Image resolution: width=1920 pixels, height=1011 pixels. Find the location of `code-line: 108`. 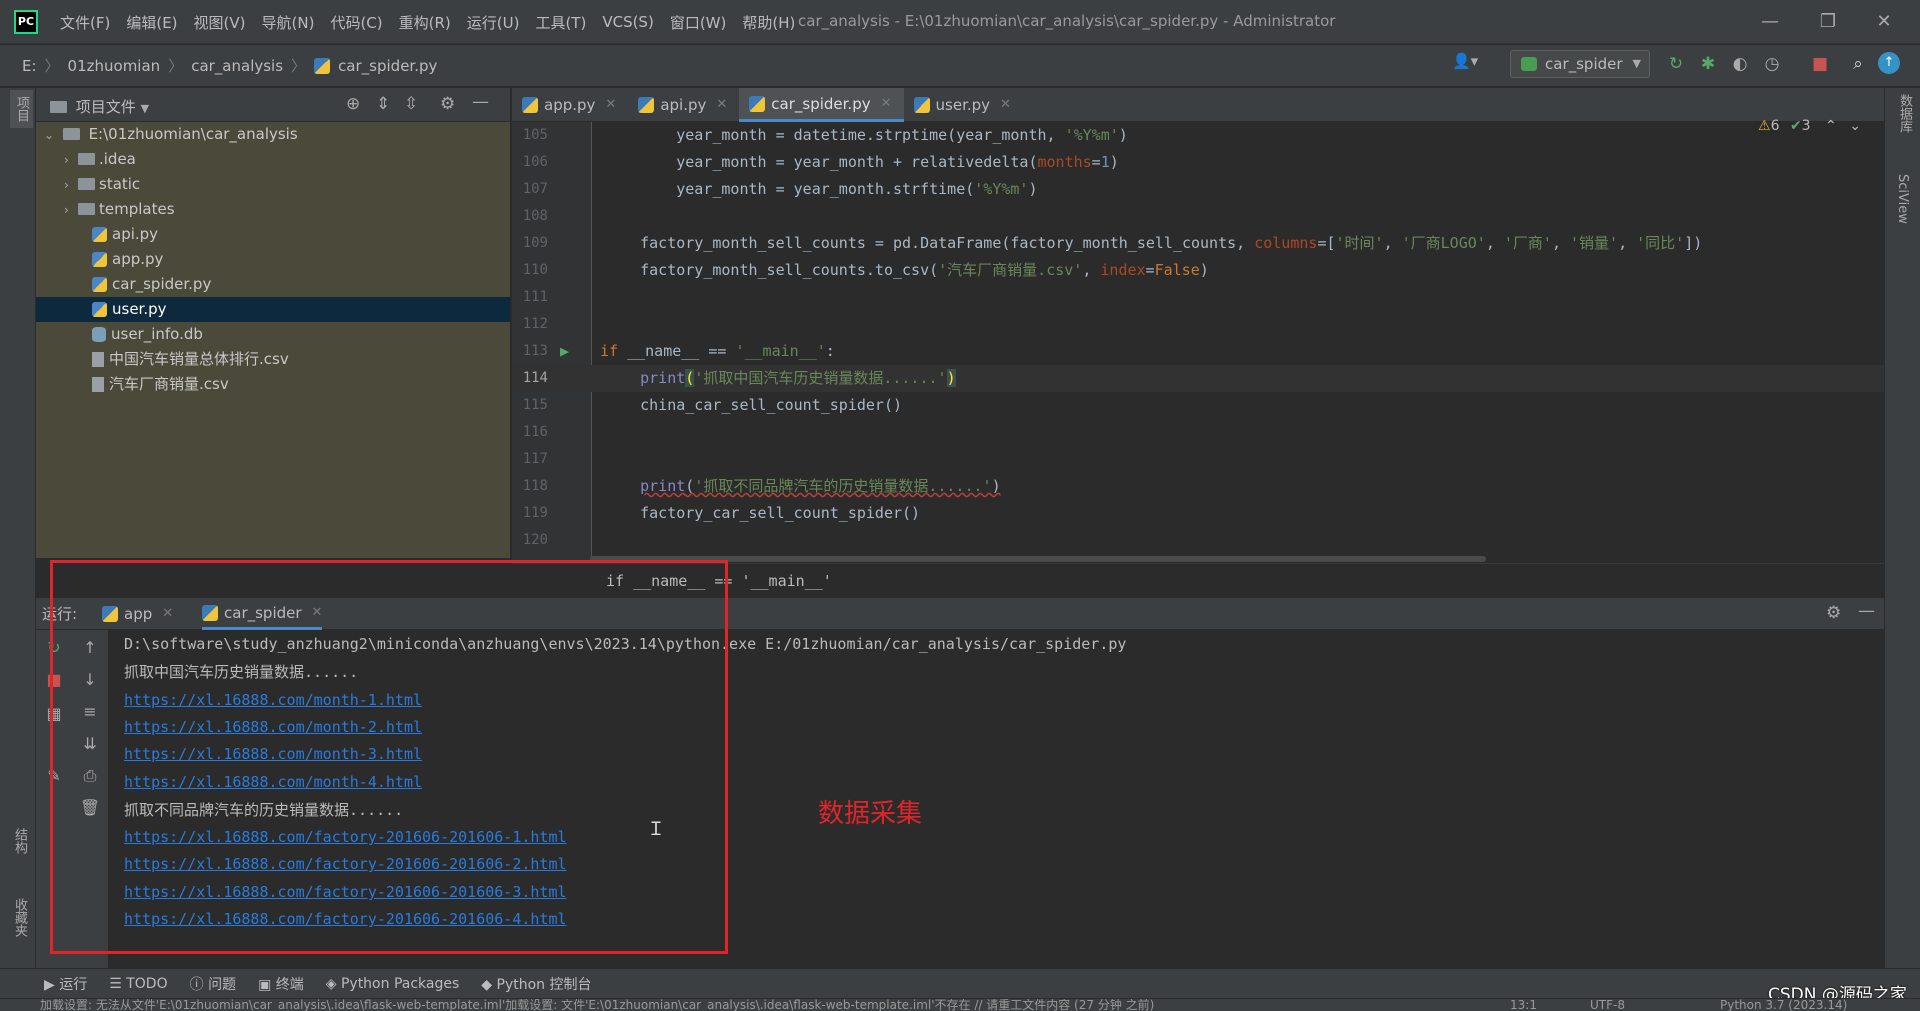

code-line: 108 is located at coordinates (1198, 216).